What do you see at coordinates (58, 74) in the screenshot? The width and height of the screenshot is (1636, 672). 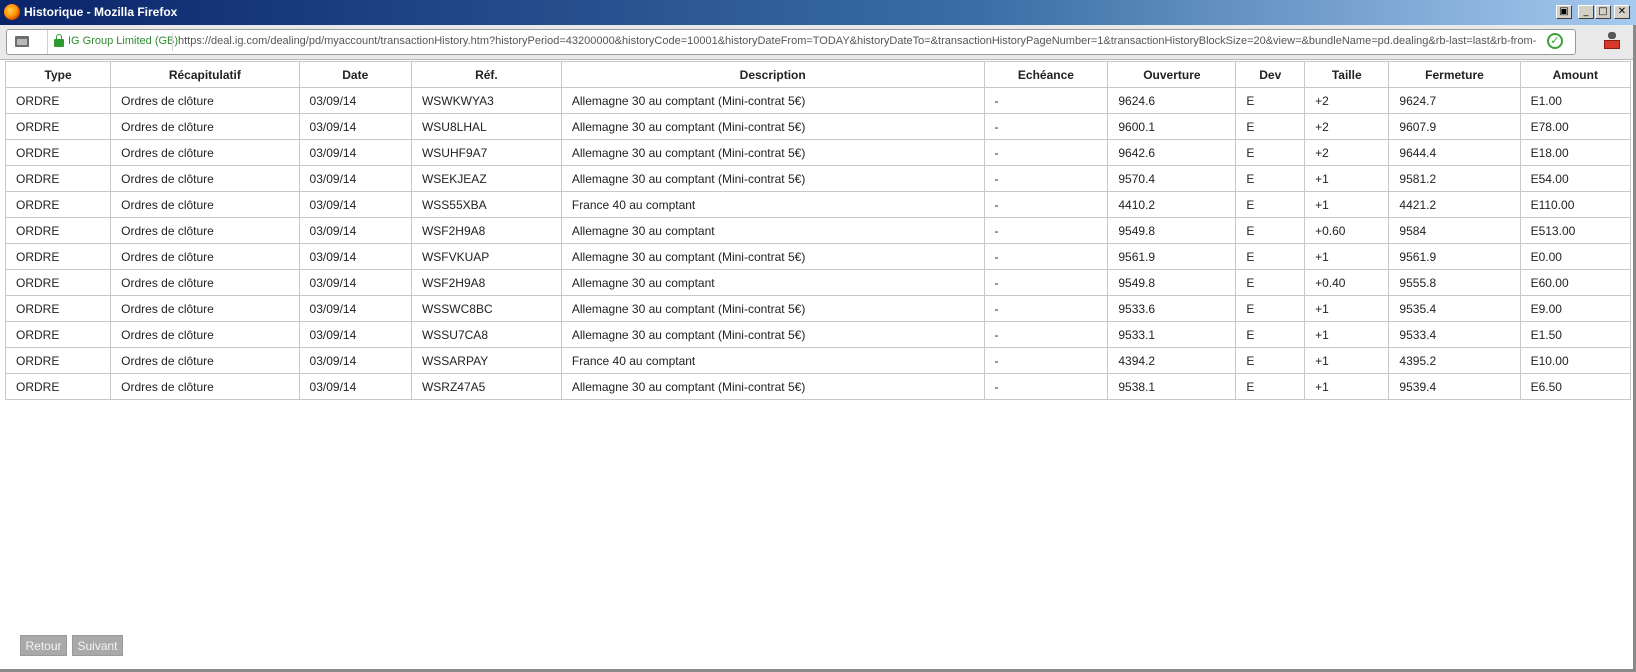 I see `column-header-type: Type` at bounding box center [58, 74].